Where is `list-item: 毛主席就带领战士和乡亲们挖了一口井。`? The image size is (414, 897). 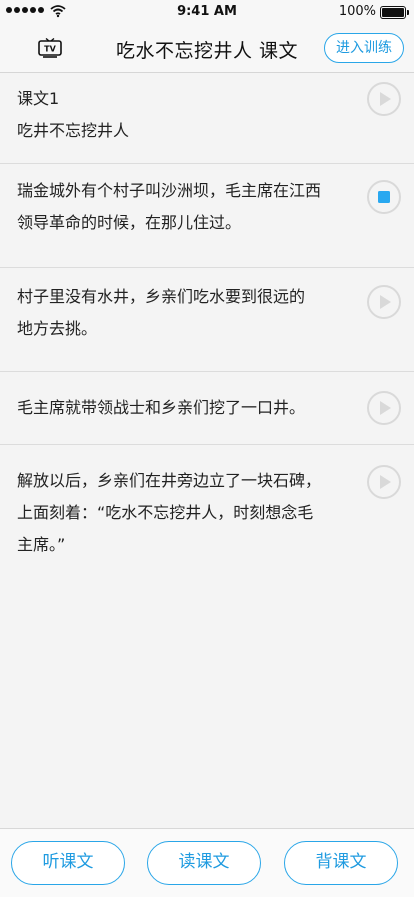 list-item: 毛主席就带领战士和乡亲们挖了一口井。 is located at coordinates (207, 408).